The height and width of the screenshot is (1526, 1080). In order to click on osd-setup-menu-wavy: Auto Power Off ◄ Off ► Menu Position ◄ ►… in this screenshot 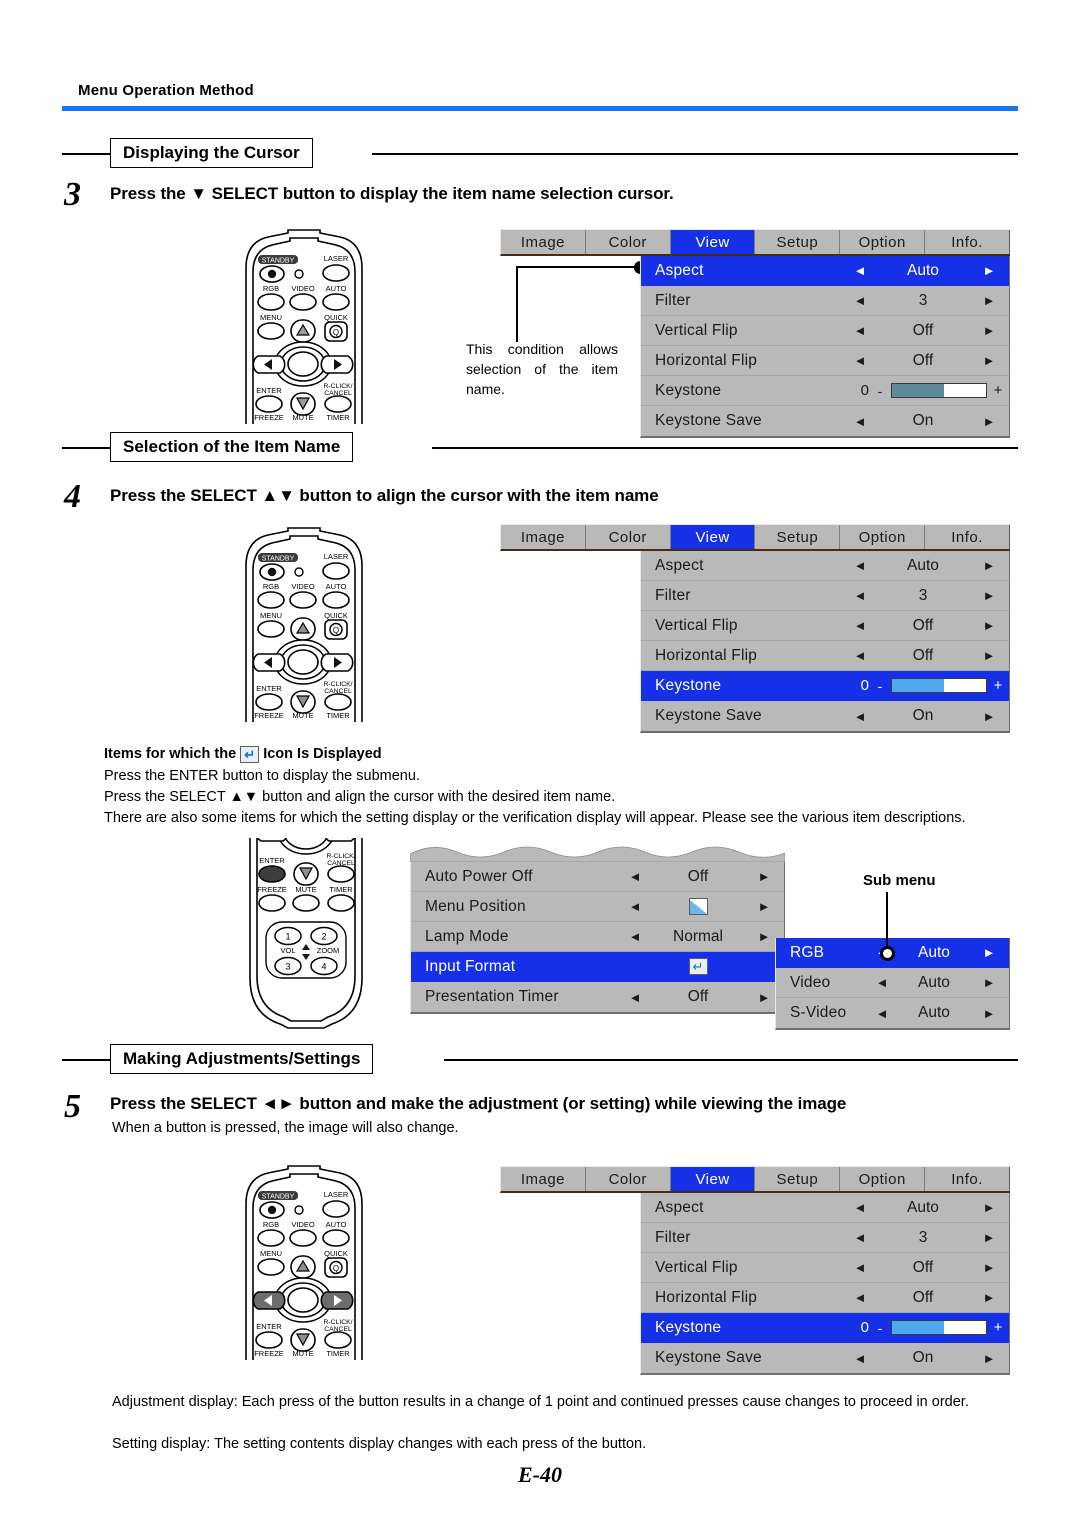, I will do `click(597, 930)`.